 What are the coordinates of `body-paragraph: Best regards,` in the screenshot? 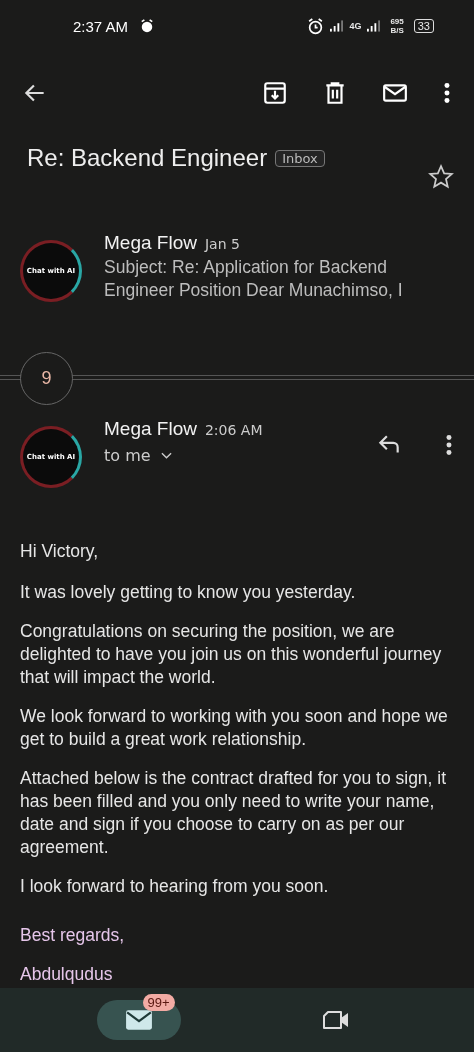 It's located at (73, 935).